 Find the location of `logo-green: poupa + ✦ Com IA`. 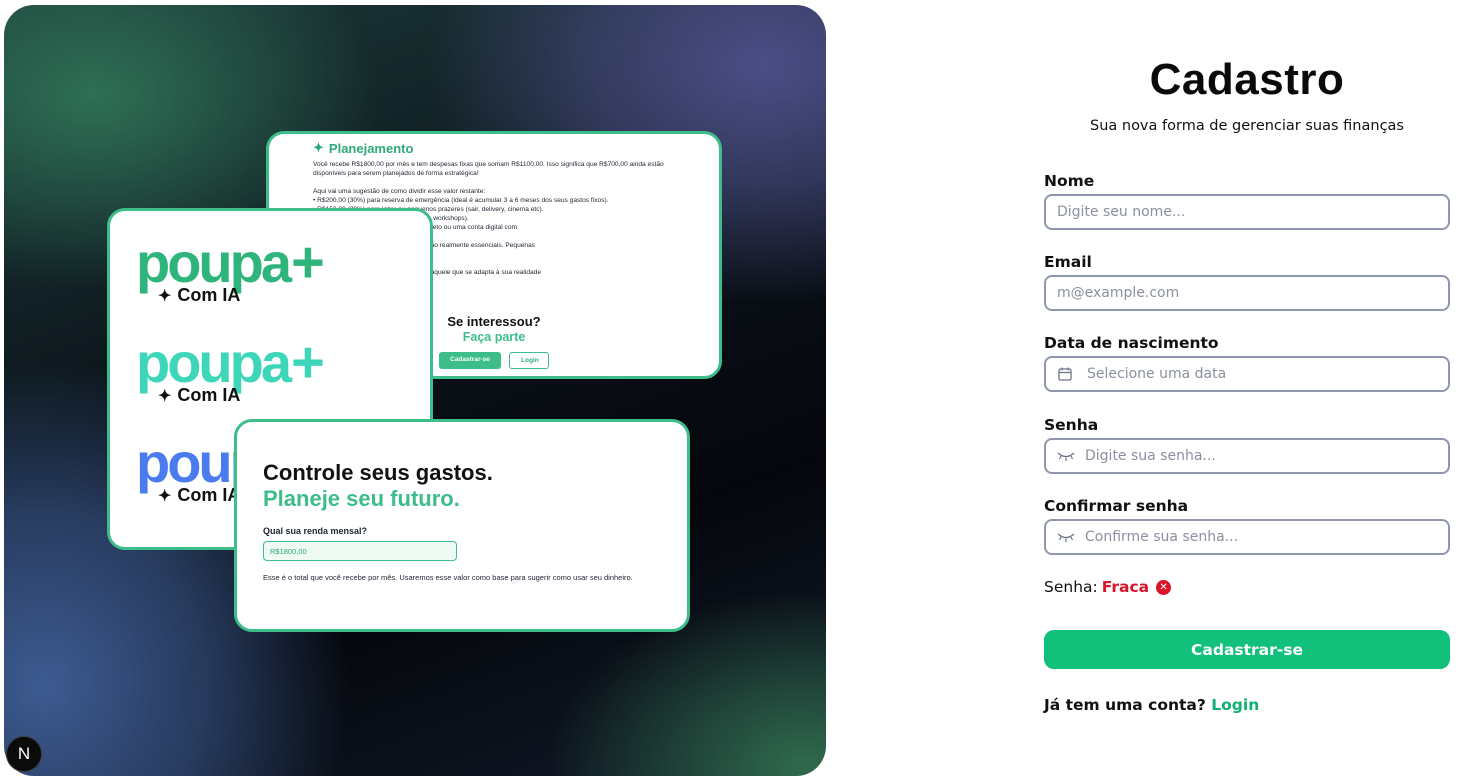

logo-green: poupa + ✦ Com IA is located at coordinates (230, 268).